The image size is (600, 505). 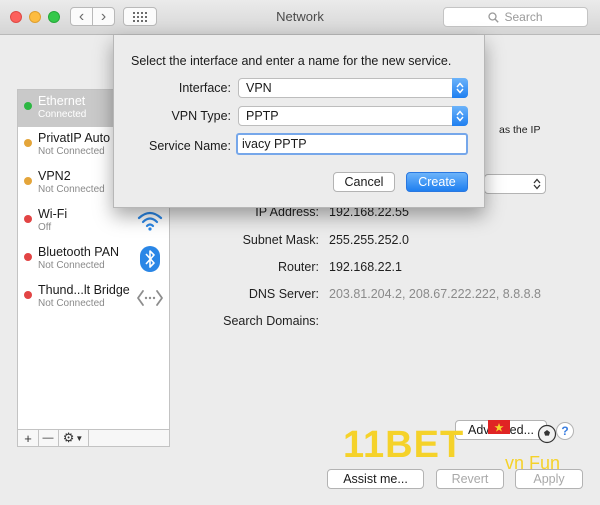 What do you see at coordinates (93, 438) in the screenshot?
I see `service-list-toolbar: + — ⚙ ▼` at bounding box center [93, 438].